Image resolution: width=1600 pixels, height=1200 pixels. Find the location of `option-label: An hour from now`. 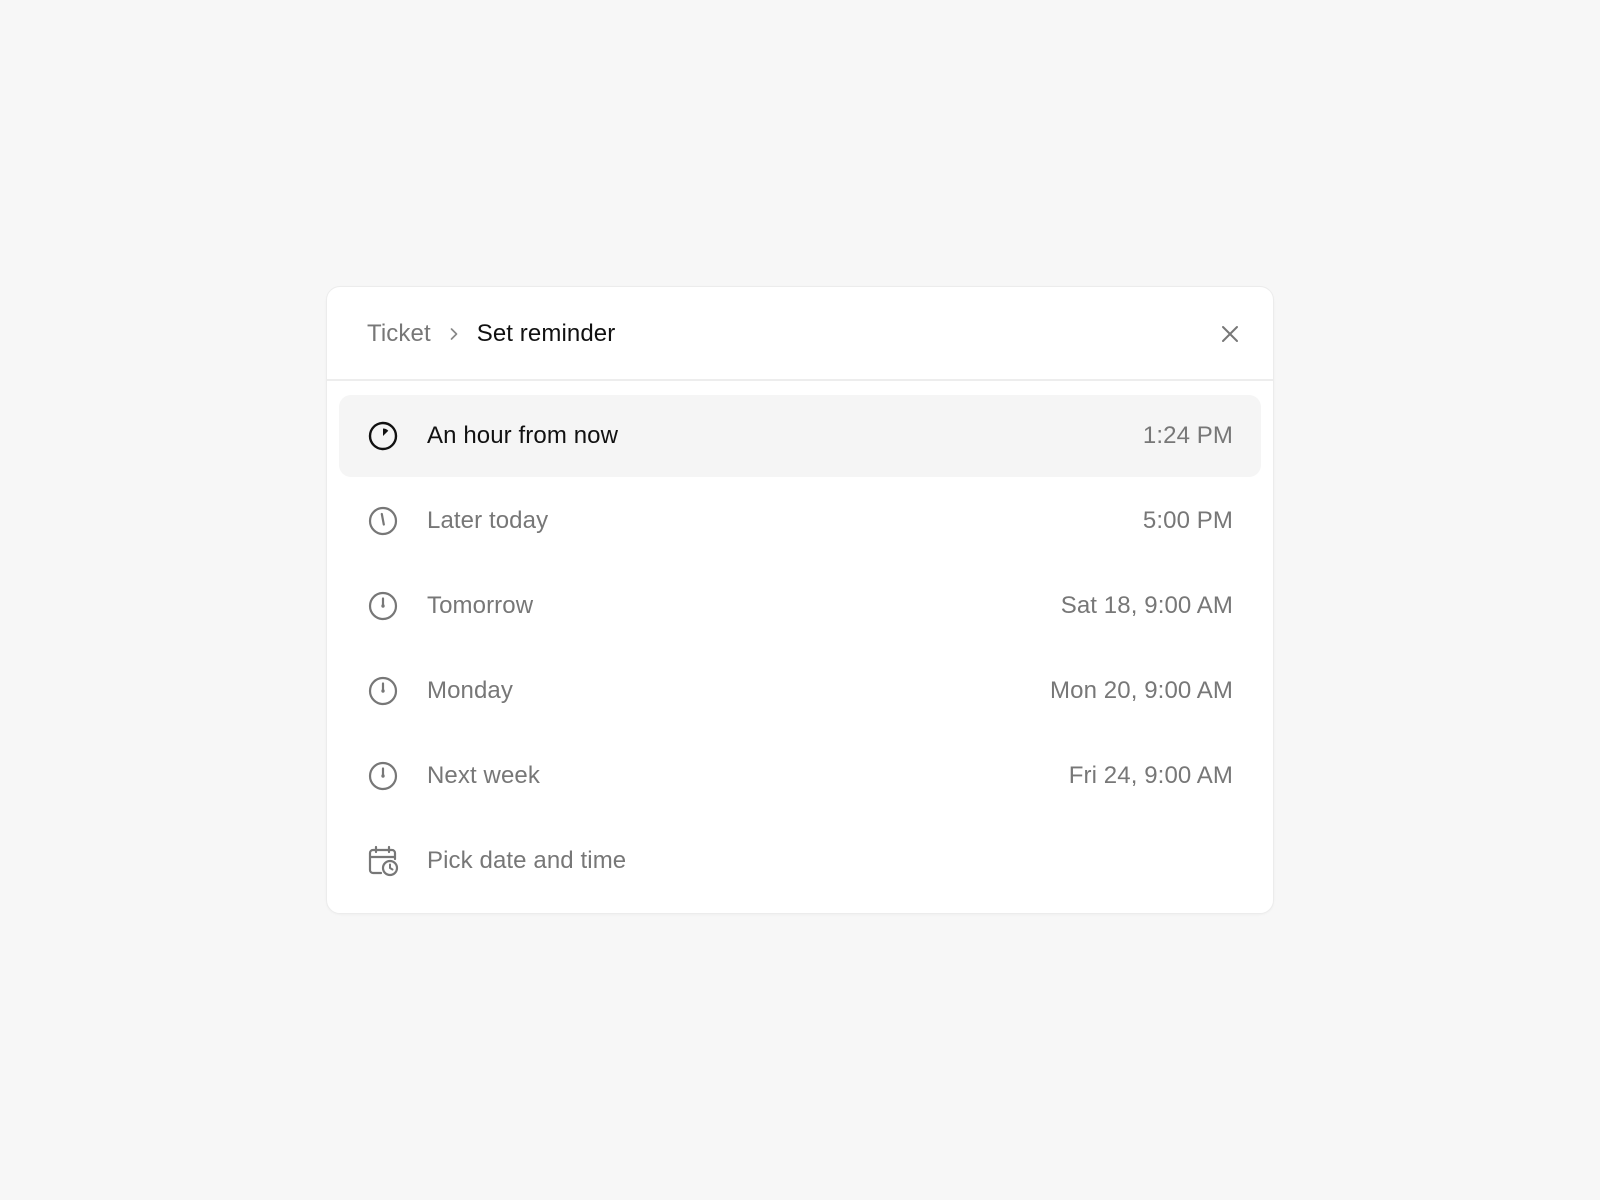

option-label: An hour from now is located at coordinates (523, 435).